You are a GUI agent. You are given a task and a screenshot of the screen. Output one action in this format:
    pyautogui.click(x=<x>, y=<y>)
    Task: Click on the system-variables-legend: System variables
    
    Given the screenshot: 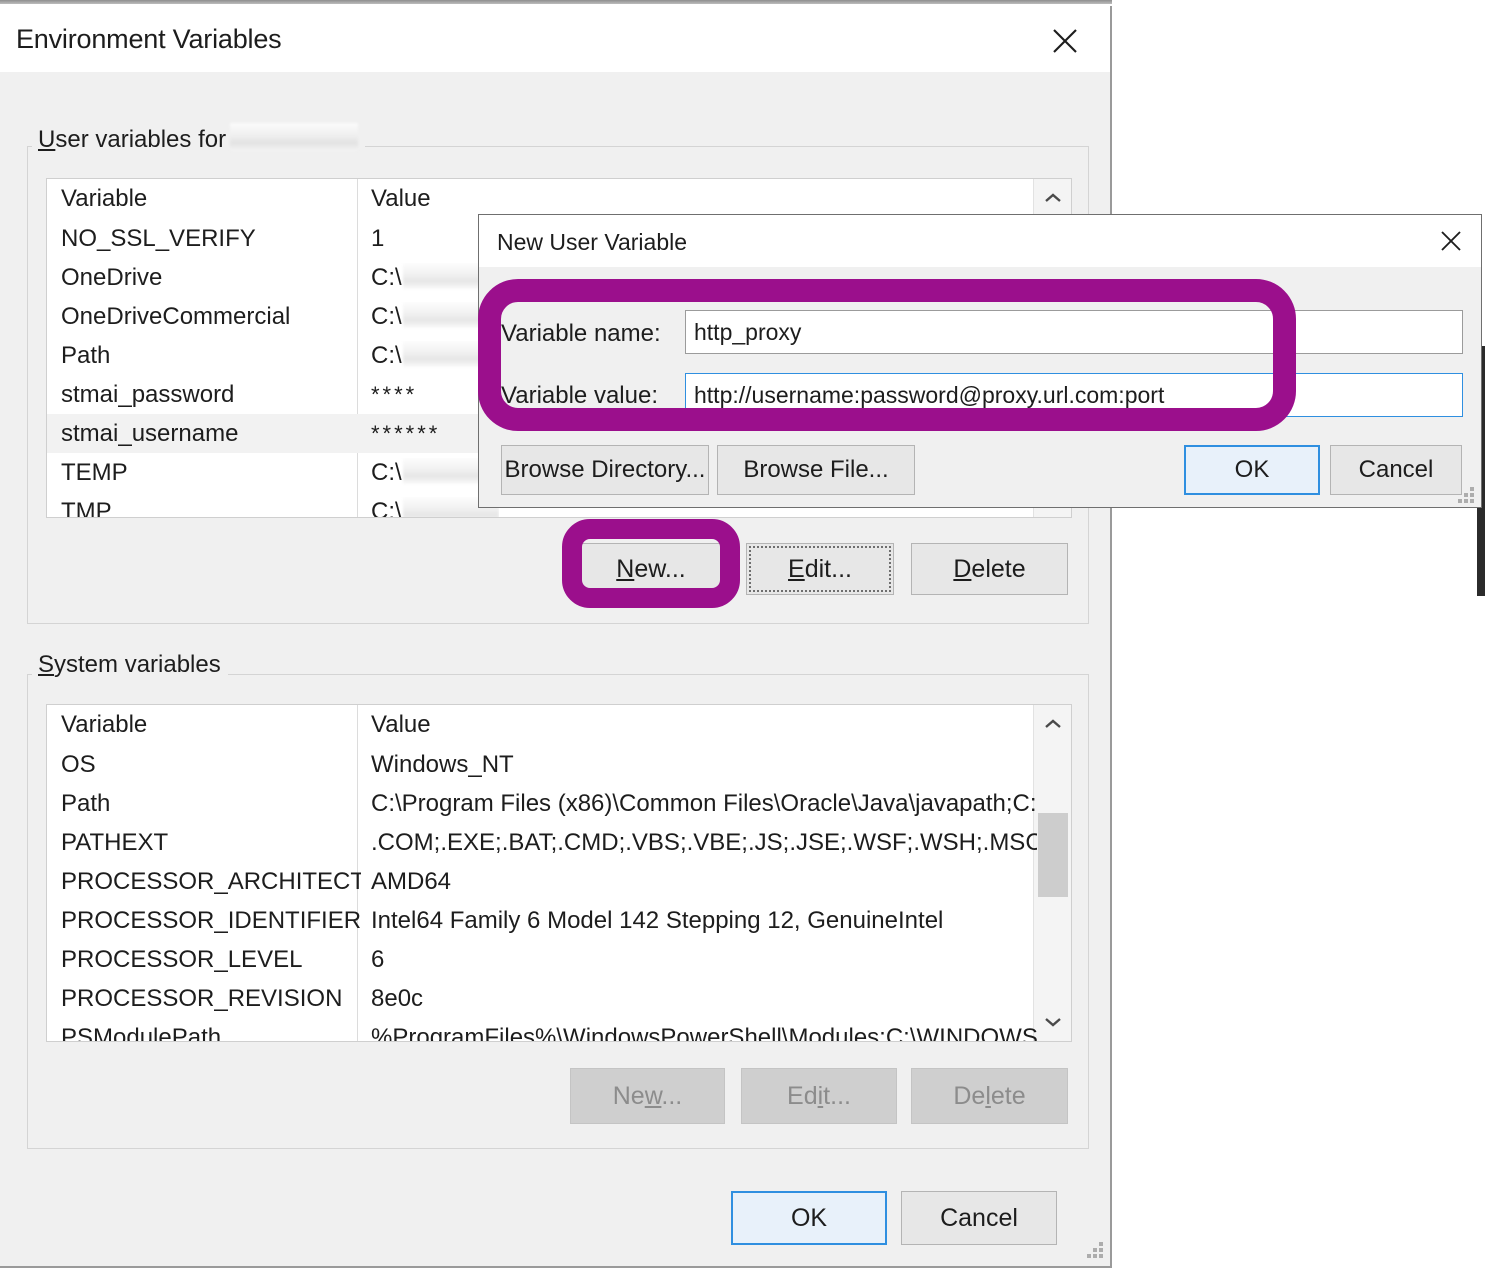 What is the action you would take?
    pyautogui.click(x=130, y=665)
    